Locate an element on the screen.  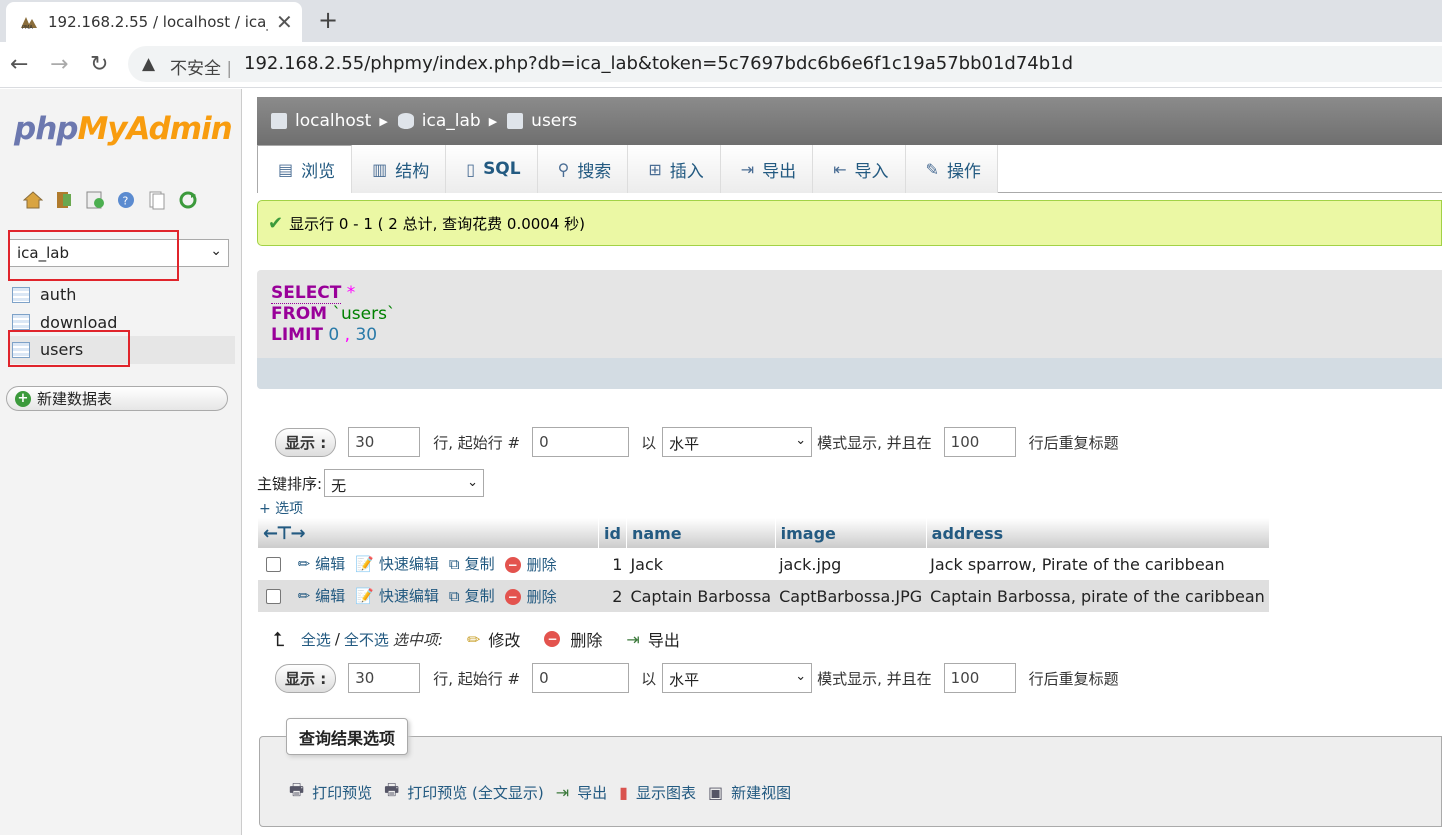
column-header-name: name is located at coordinates (700, 533).